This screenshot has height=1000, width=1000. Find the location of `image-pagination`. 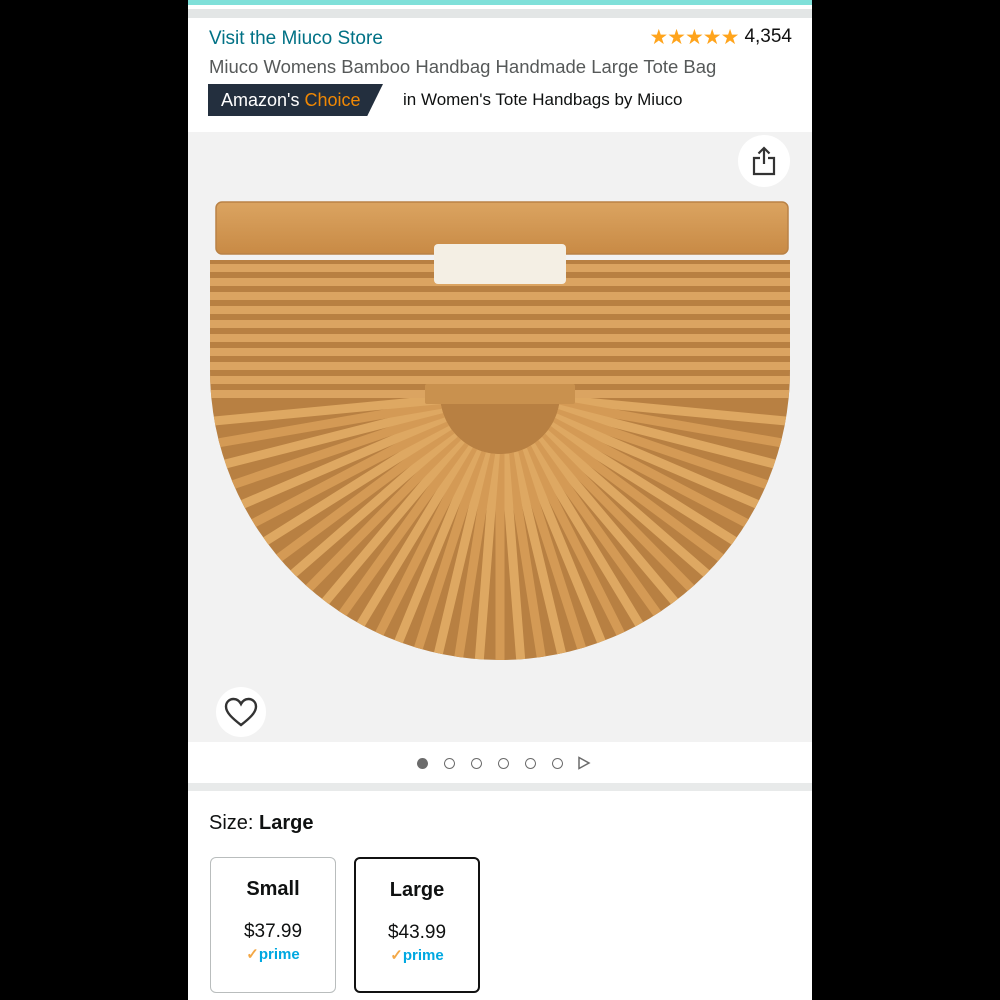

image-pagination is located at coordinates (500, 763).